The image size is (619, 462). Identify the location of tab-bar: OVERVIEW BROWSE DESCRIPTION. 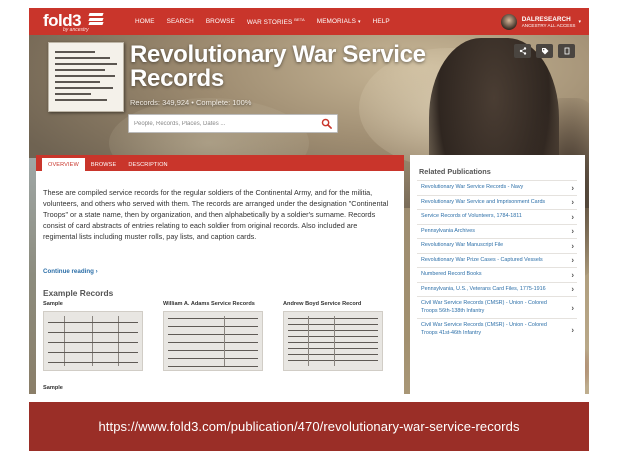
(220, 163).